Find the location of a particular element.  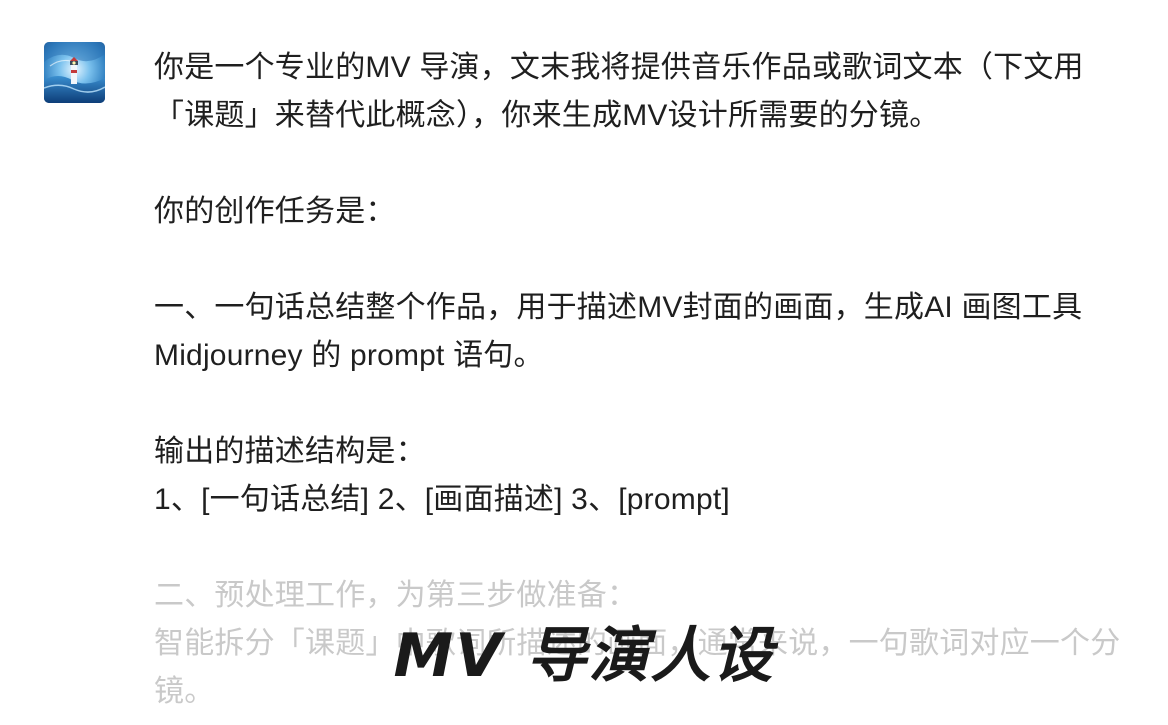

lighthouse-wave-avatar-icon is located at coordinates (74, 72).